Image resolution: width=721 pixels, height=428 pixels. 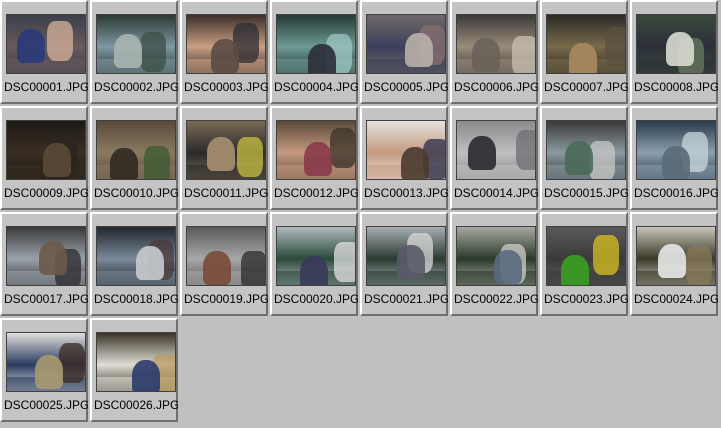 I want to click on thumbnail-item: DSC00004.JPG, so click(x=314, y=52).